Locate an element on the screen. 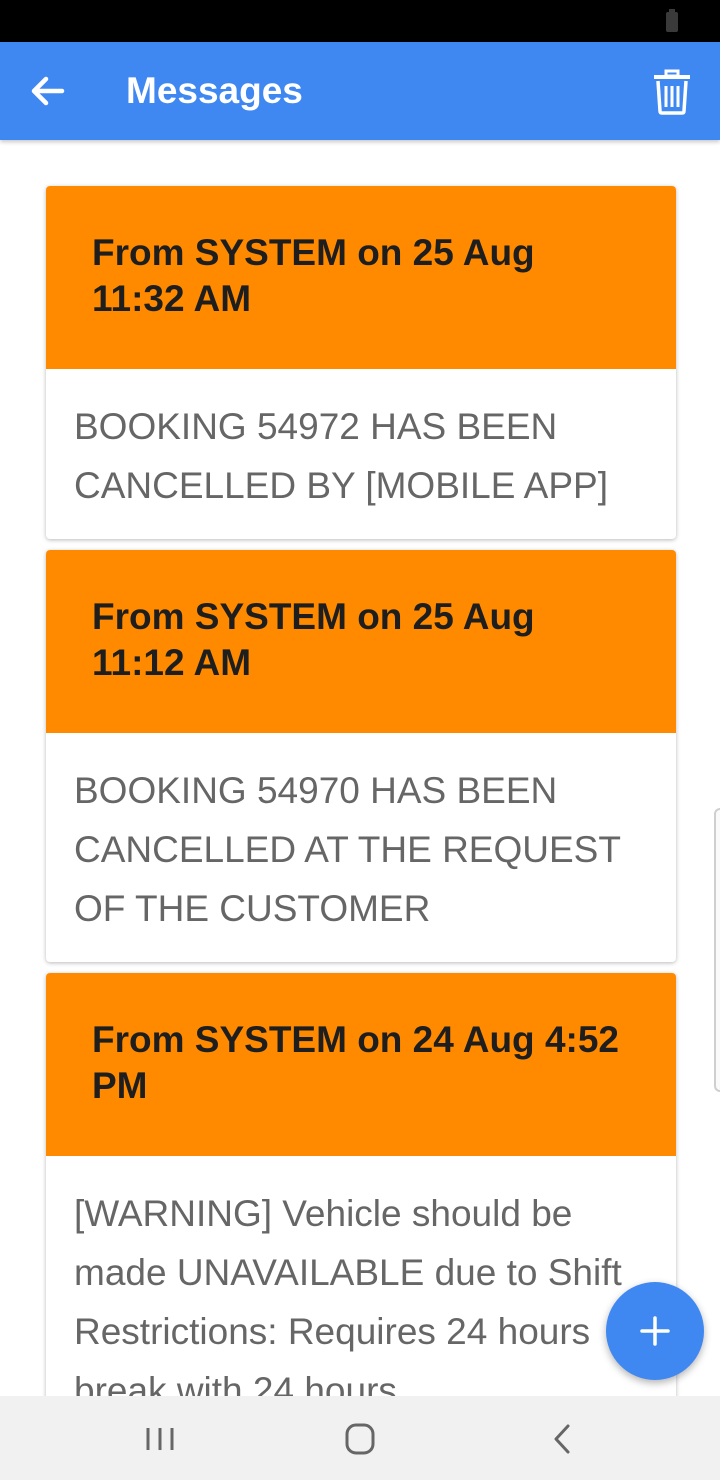 The image size is (720, 1480). home-icon is located at coordinates (360, 1439).